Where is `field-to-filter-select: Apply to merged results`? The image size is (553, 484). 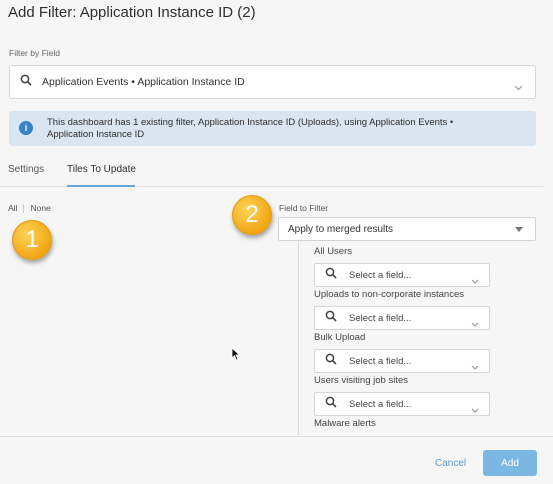 field-to-filter-select: Apply to merged results is located at coordinates (407, 229).